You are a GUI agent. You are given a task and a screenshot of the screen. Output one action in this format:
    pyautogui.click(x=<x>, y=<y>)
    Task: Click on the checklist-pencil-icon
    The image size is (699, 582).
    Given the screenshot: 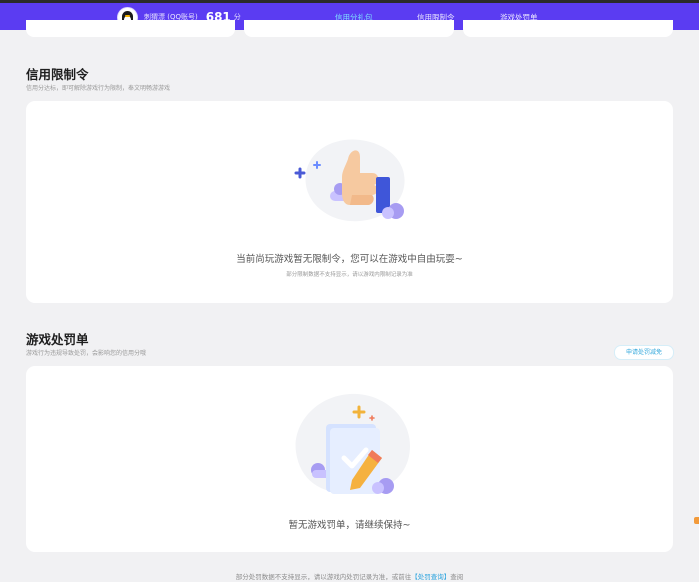 What is the action you would take?
    pyautogui.click(x=352, y=443)
    